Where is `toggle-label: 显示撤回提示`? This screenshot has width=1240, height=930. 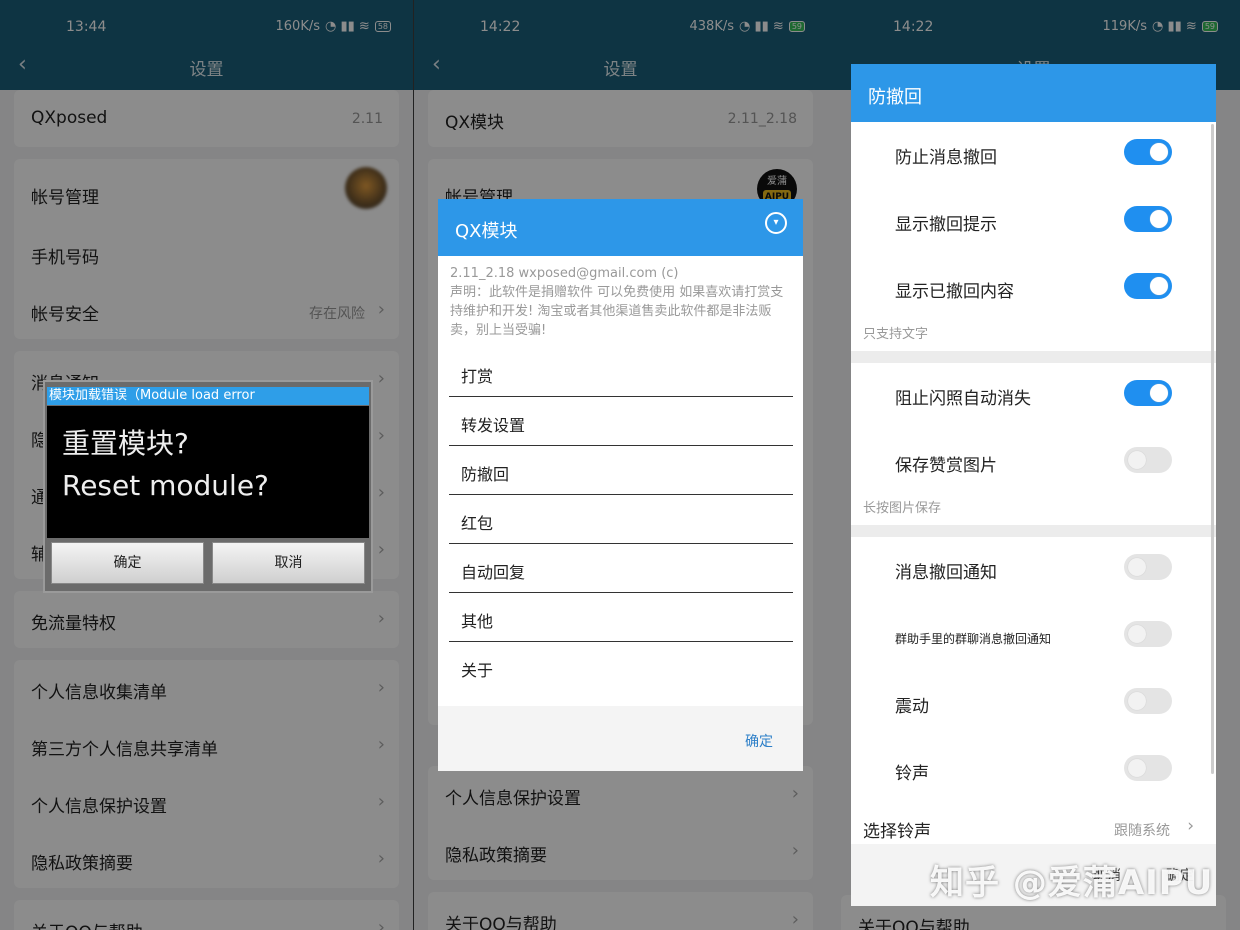
toggle-label: 显示撤回提示 is located at coordinates (946, 225).